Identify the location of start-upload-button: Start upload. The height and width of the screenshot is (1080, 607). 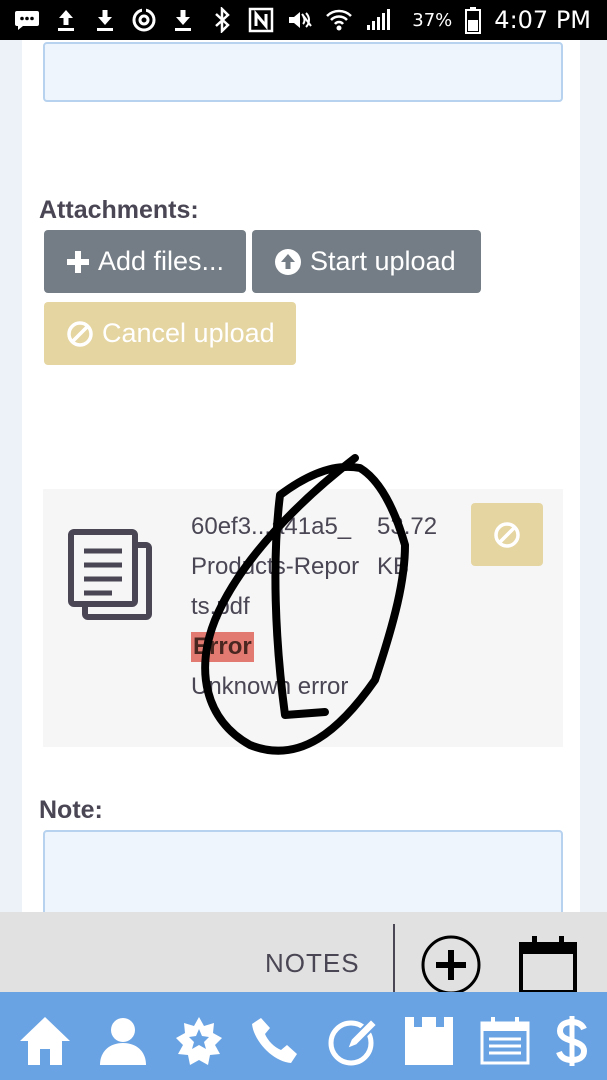
(366, 261).